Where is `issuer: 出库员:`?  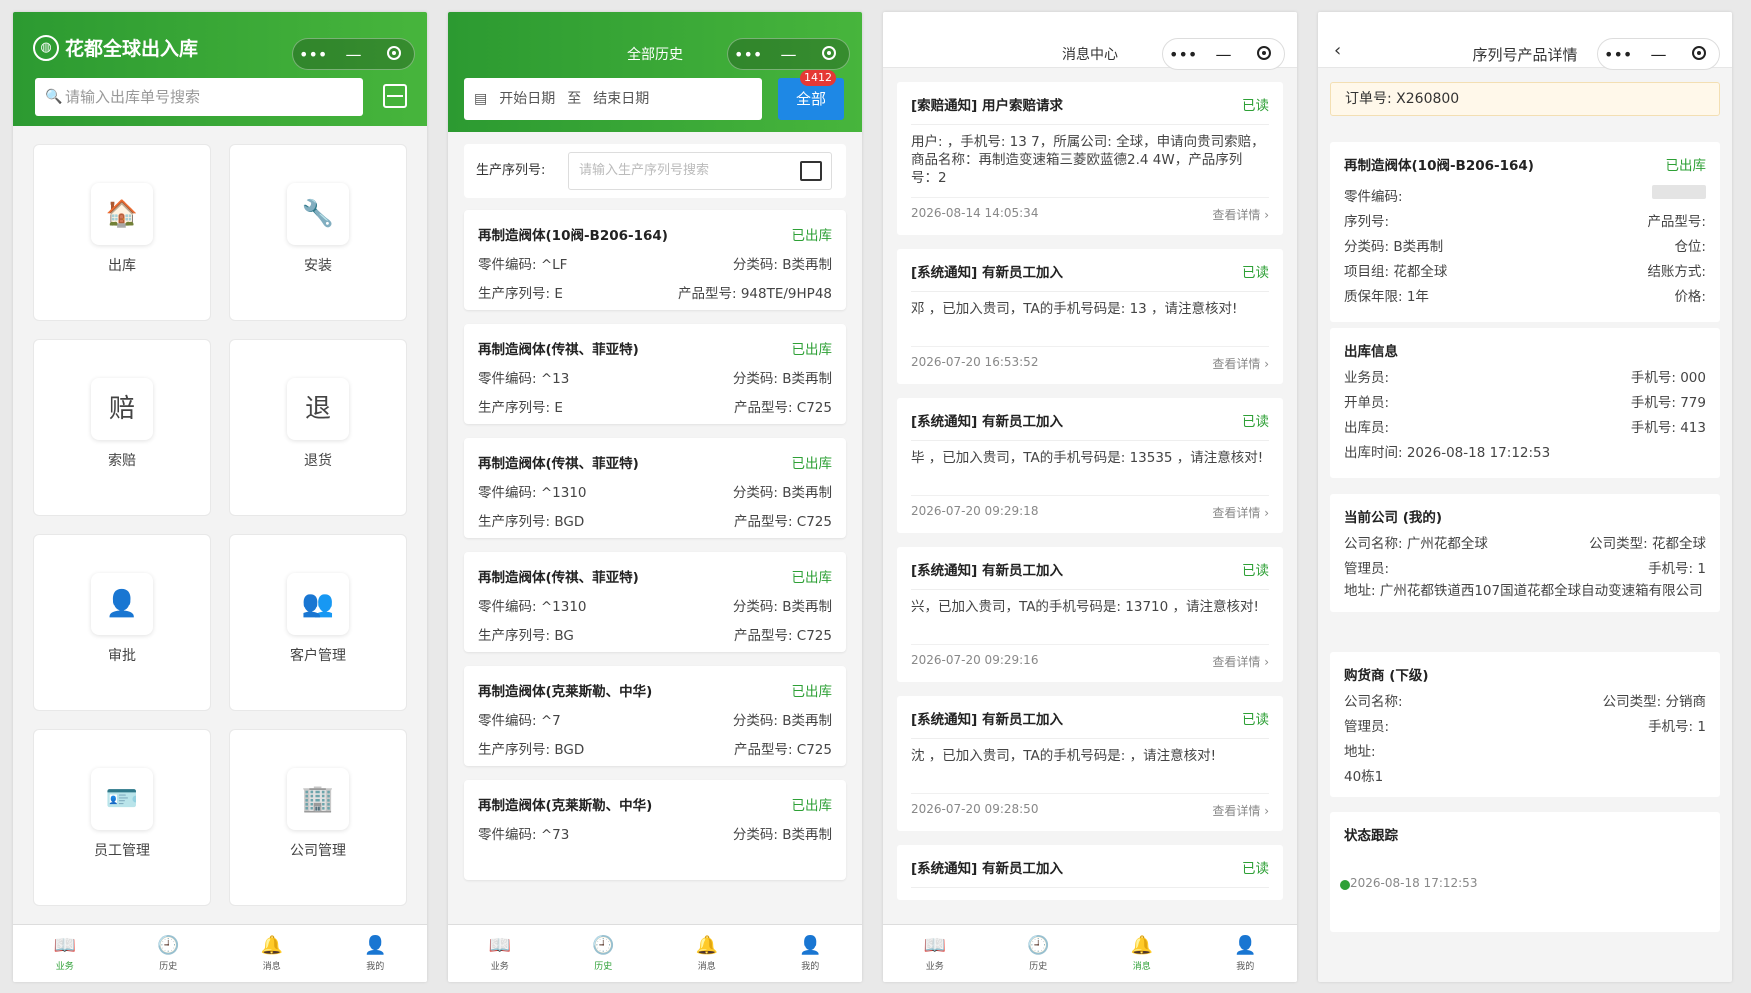 issuer: 出库员: is located at coordinates (1367, 428).